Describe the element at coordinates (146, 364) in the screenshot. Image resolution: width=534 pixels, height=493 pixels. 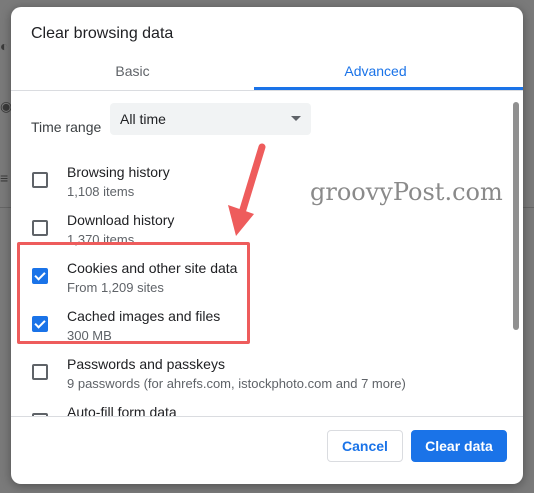
I see `option-title: Passwords and passkeys` at that location.